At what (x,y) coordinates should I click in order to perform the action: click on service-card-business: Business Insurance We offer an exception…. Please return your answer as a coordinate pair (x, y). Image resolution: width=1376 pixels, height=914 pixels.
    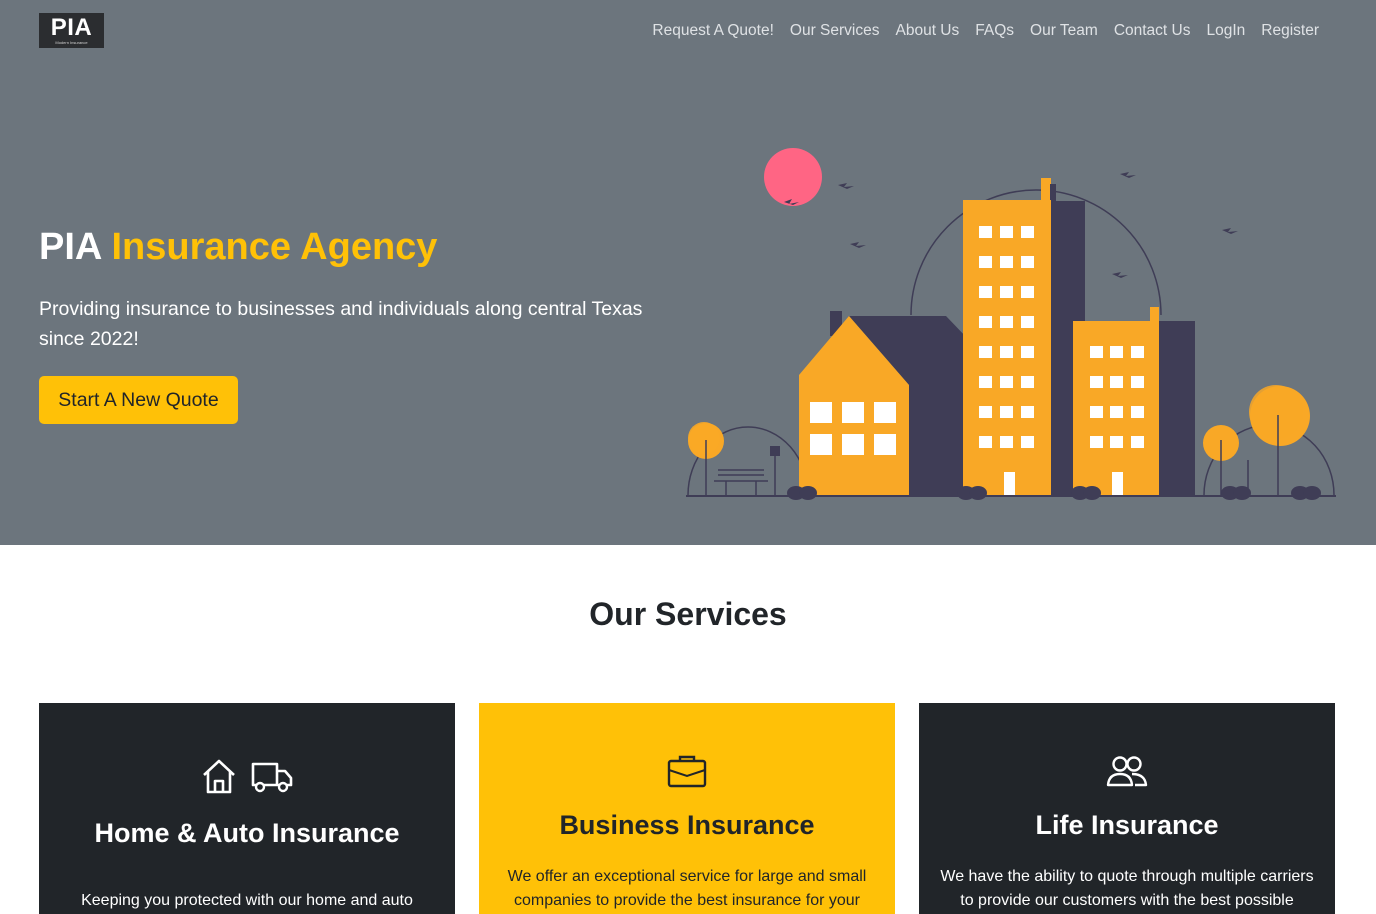
    Looking at the image, I should click on (687, 808).